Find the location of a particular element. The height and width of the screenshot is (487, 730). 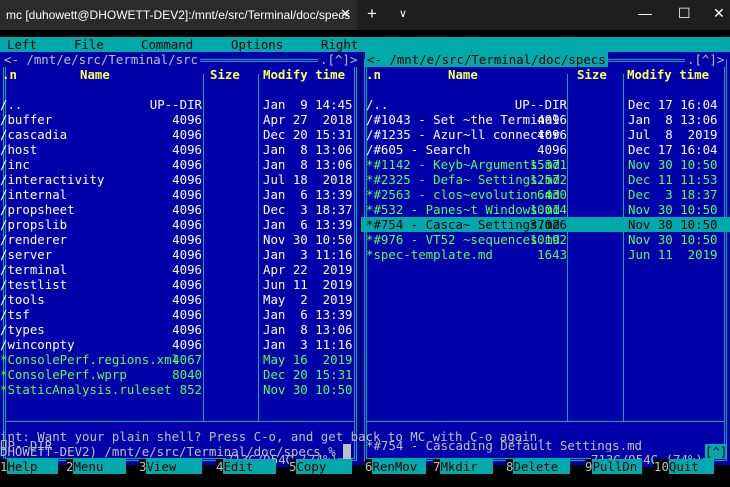

fkey-copy: 5Copy is located at coordinates (320, 466).